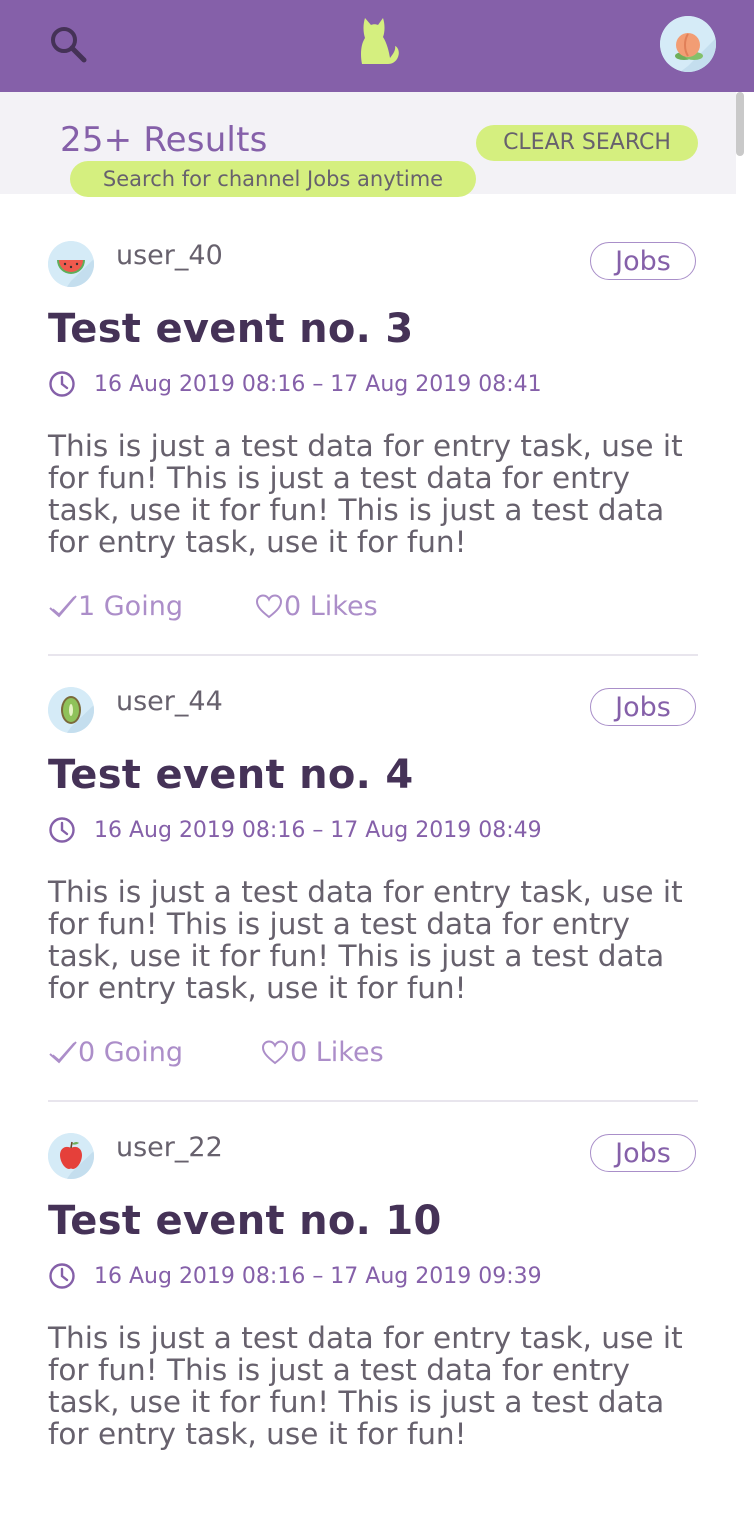 The image size is (754, 1532). I want to click on app-header, so click(377, 46).